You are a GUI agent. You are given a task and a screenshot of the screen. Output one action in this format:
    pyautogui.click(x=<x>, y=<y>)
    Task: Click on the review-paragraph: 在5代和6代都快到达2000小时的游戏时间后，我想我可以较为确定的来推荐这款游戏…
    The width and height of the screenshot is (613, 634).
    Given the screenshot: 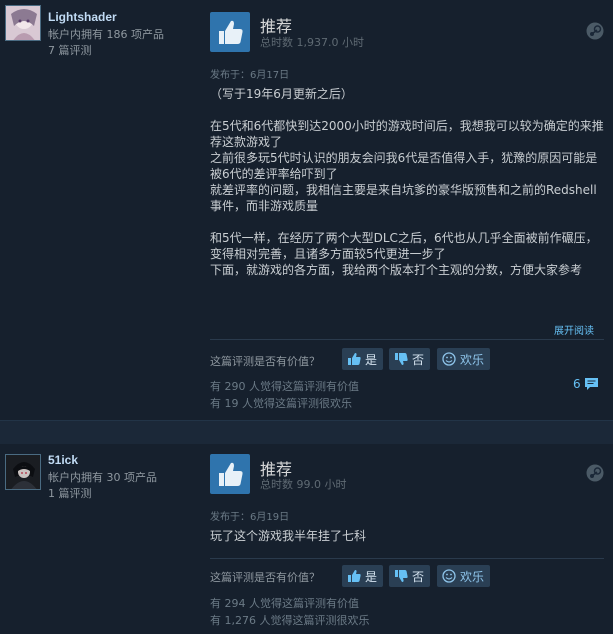 What is the action you would take?
    pyautogui.click(x=407, y=134)
    